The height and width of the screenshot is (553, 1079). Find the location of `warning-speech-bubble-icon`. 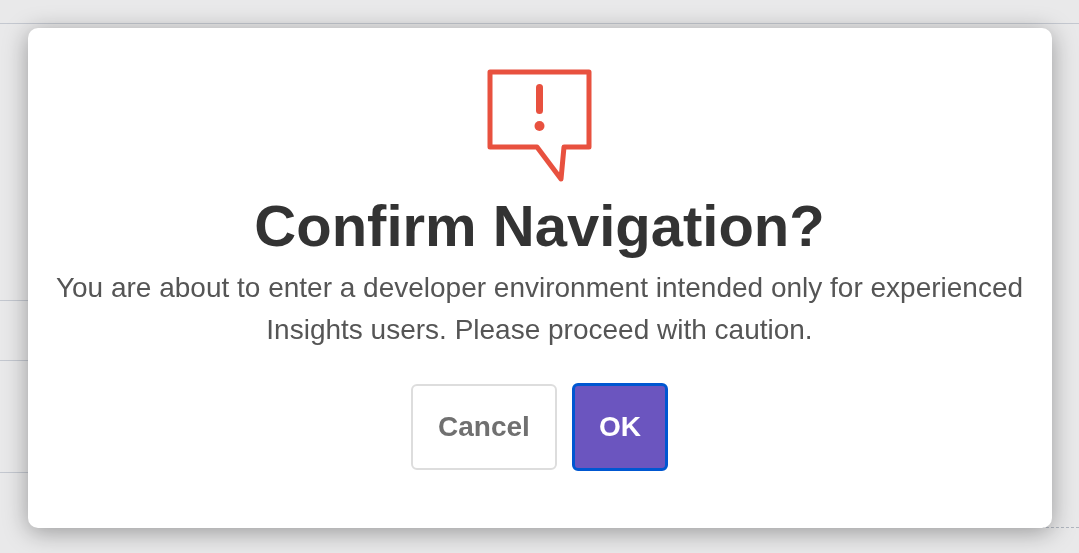

warning-speech-bubble-icon is located at coordinates (539, 126).